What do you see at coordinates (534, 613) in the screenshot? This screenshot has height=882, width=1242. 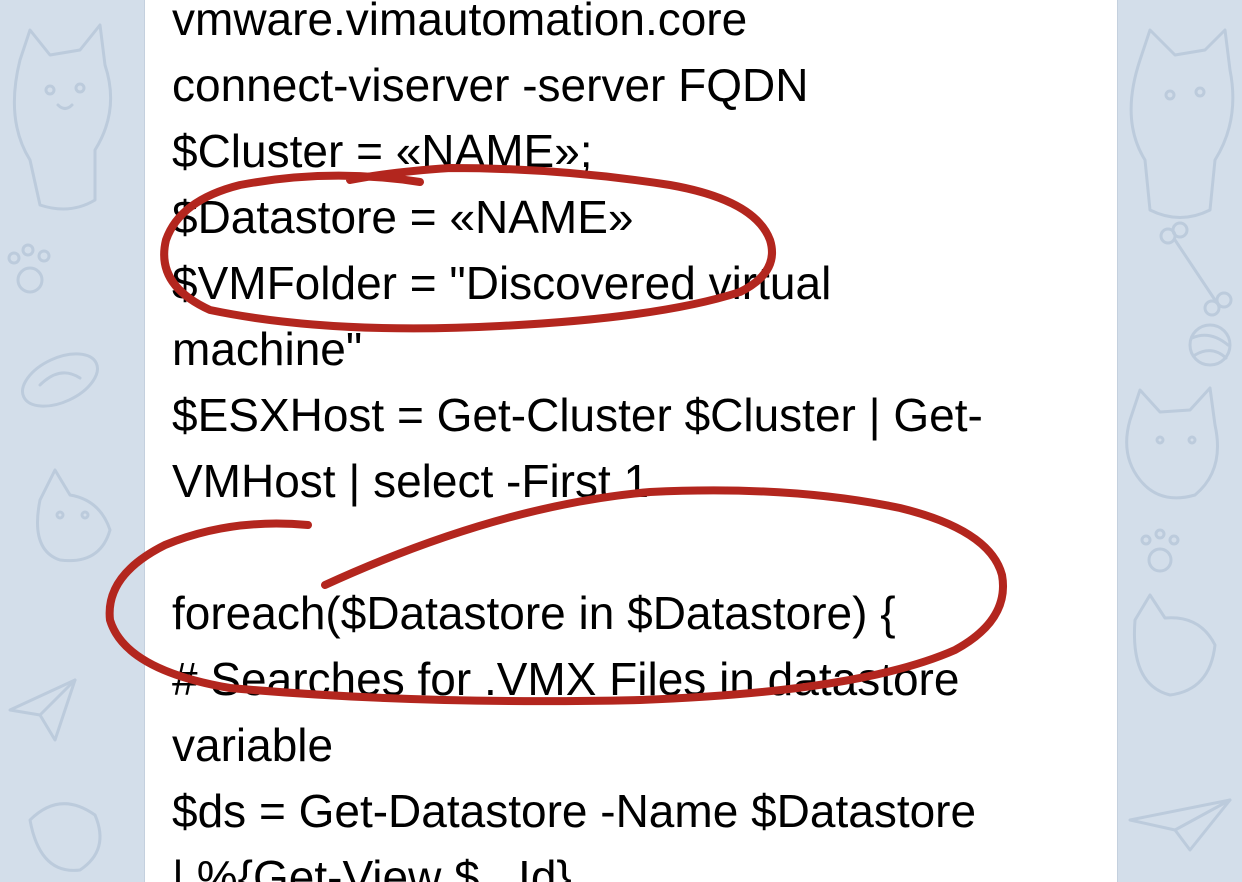 I see `message-line: foreach($Datastore in $Datastore) {` at bounding box center [534, 613].